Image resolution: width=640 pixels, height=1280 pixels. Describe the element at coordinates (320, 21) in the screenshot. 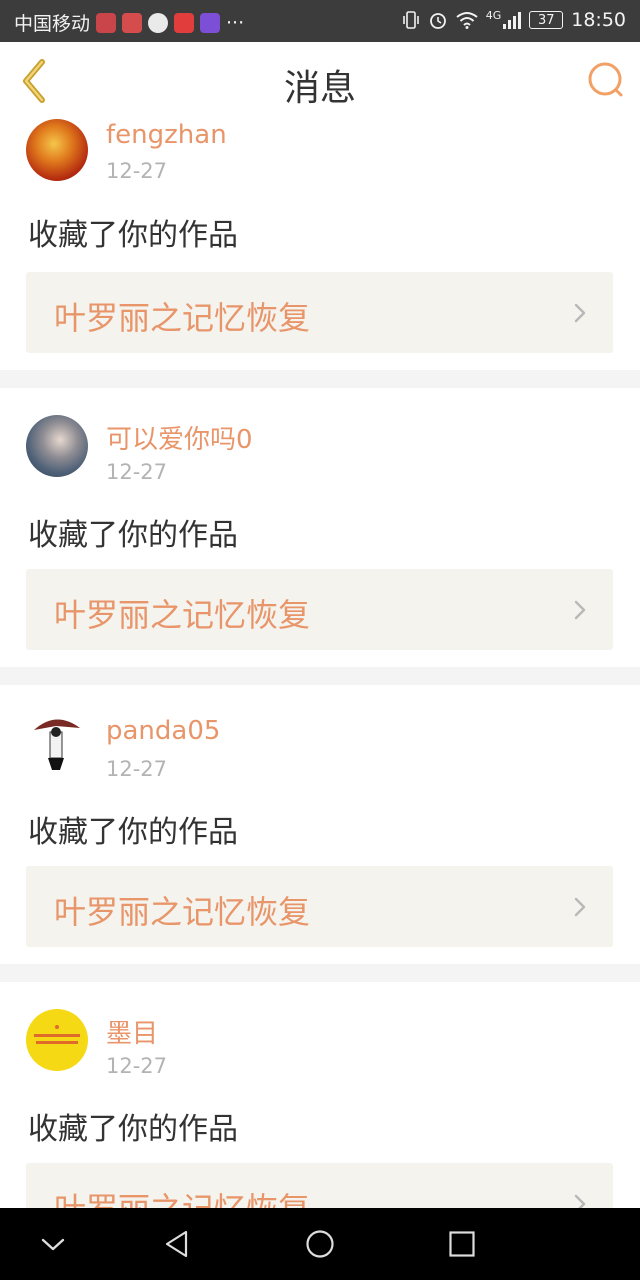

I see `status-bar: 中国移动 ··· 4G 37 18:50` at that location.